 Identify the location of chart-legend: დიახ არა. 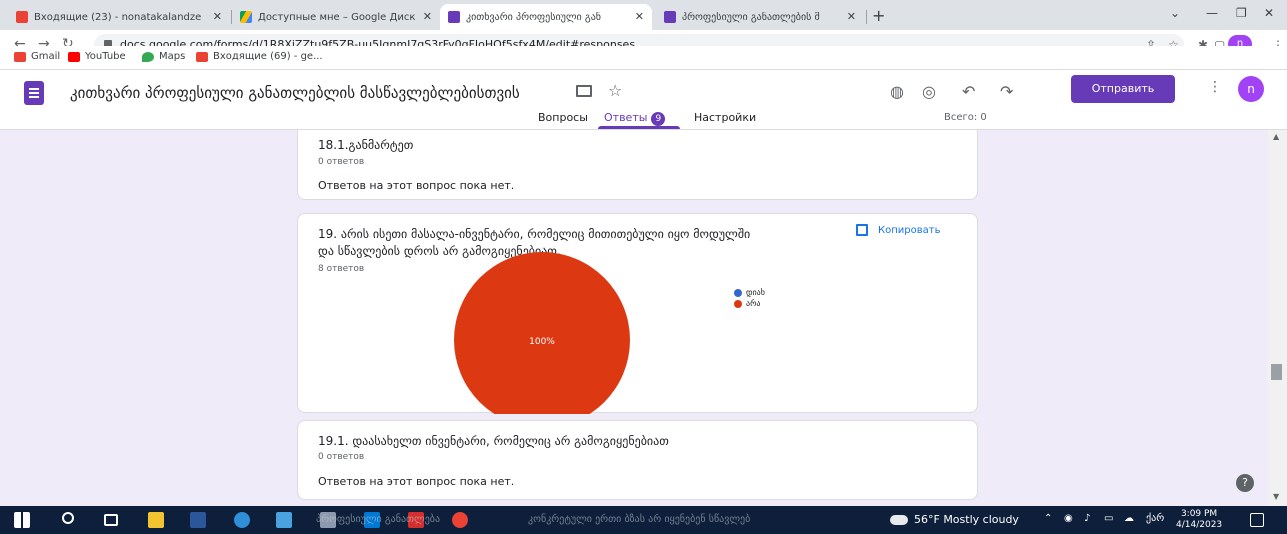
(749, 299).